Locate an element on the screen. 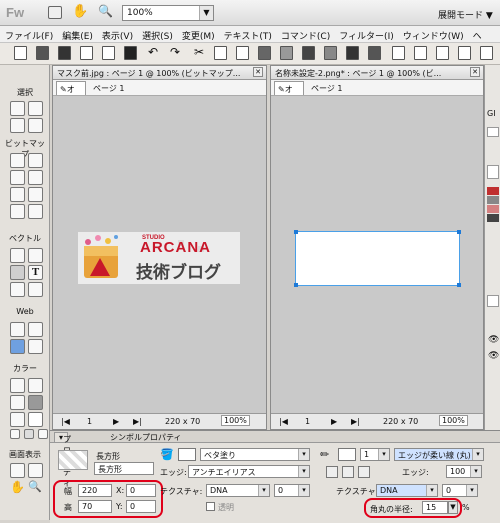 The image size is (500, 523). stroke-color-icon is located at coordinates (17, 402).